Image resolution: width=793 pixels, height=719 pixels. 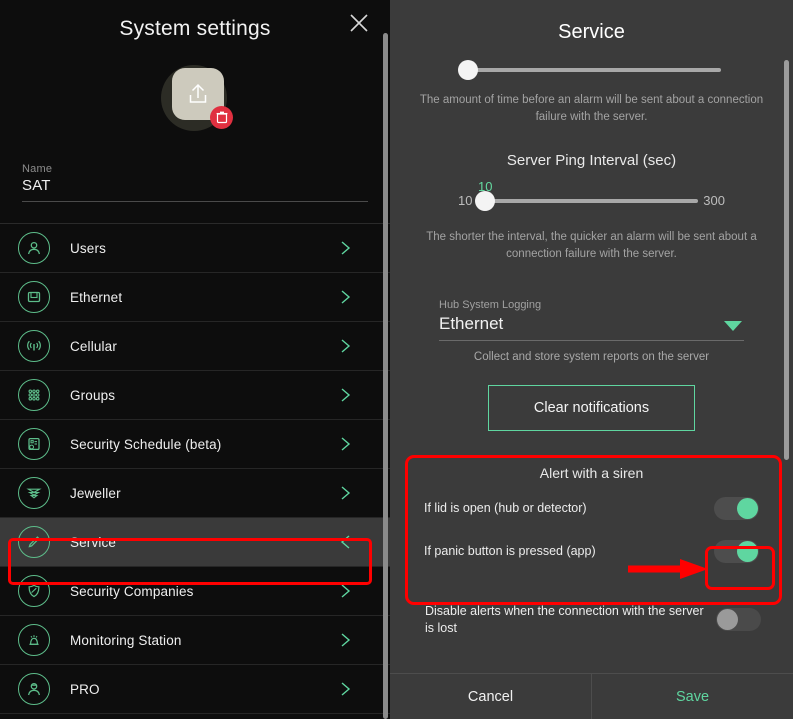 I want to click on siren-lid-open-label: If lid is open (hub or detector), so click(x=505, y=507).